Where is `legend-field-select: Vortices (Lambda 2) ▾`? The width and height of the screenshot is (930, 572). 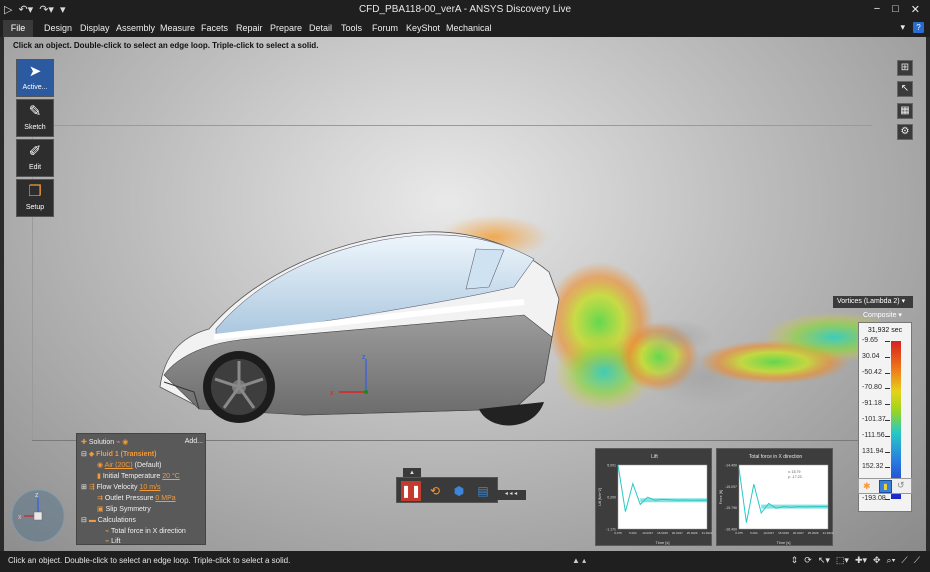 legend-field-select: Vortices (Lambda 2) ▾ is located at coordinates (873, 302).